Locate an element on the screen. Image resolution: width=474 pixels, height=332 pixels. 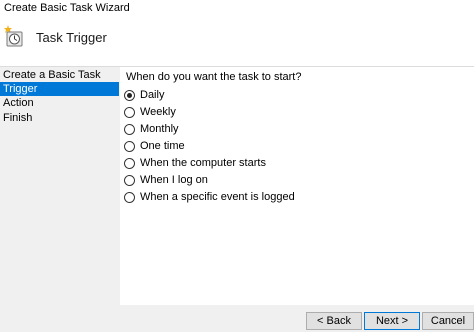
sidebar-item-create-basic-task: Create a Basic Task is located at coordinates (59, 75).